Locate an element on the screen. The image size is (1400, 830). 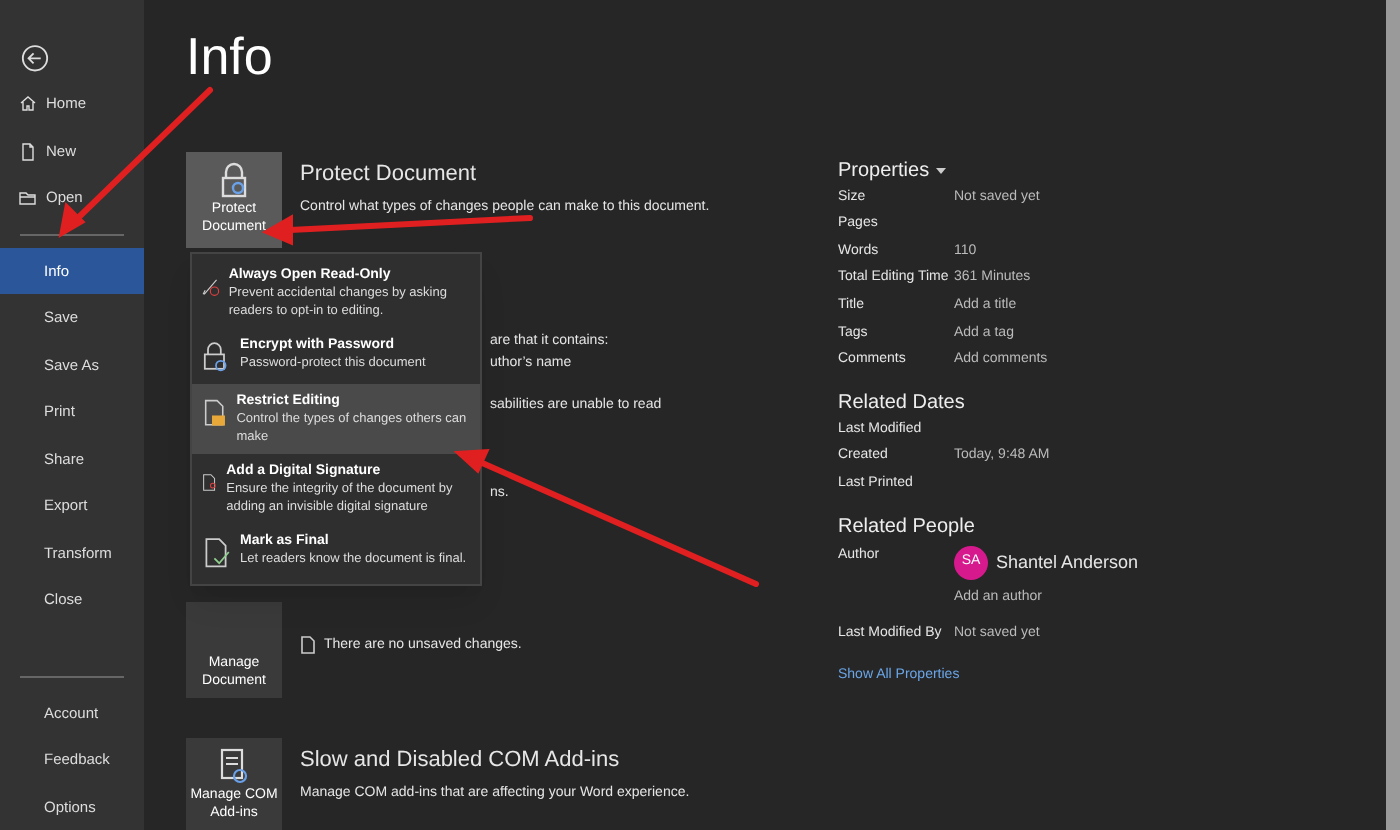
section-heading: Related Dates is located at coordinates (901, 403).